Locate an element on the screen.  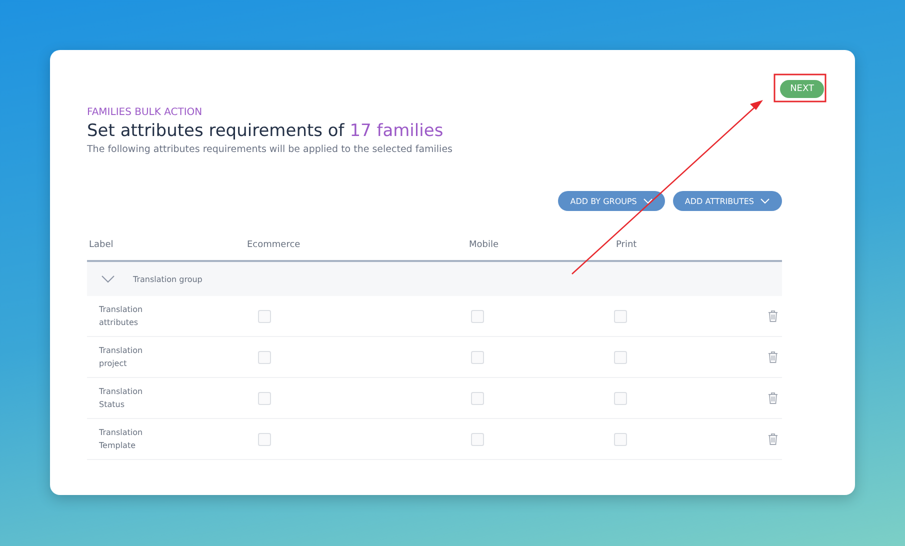
attribute-label: Translation Template is located at coordinates (121, 439).